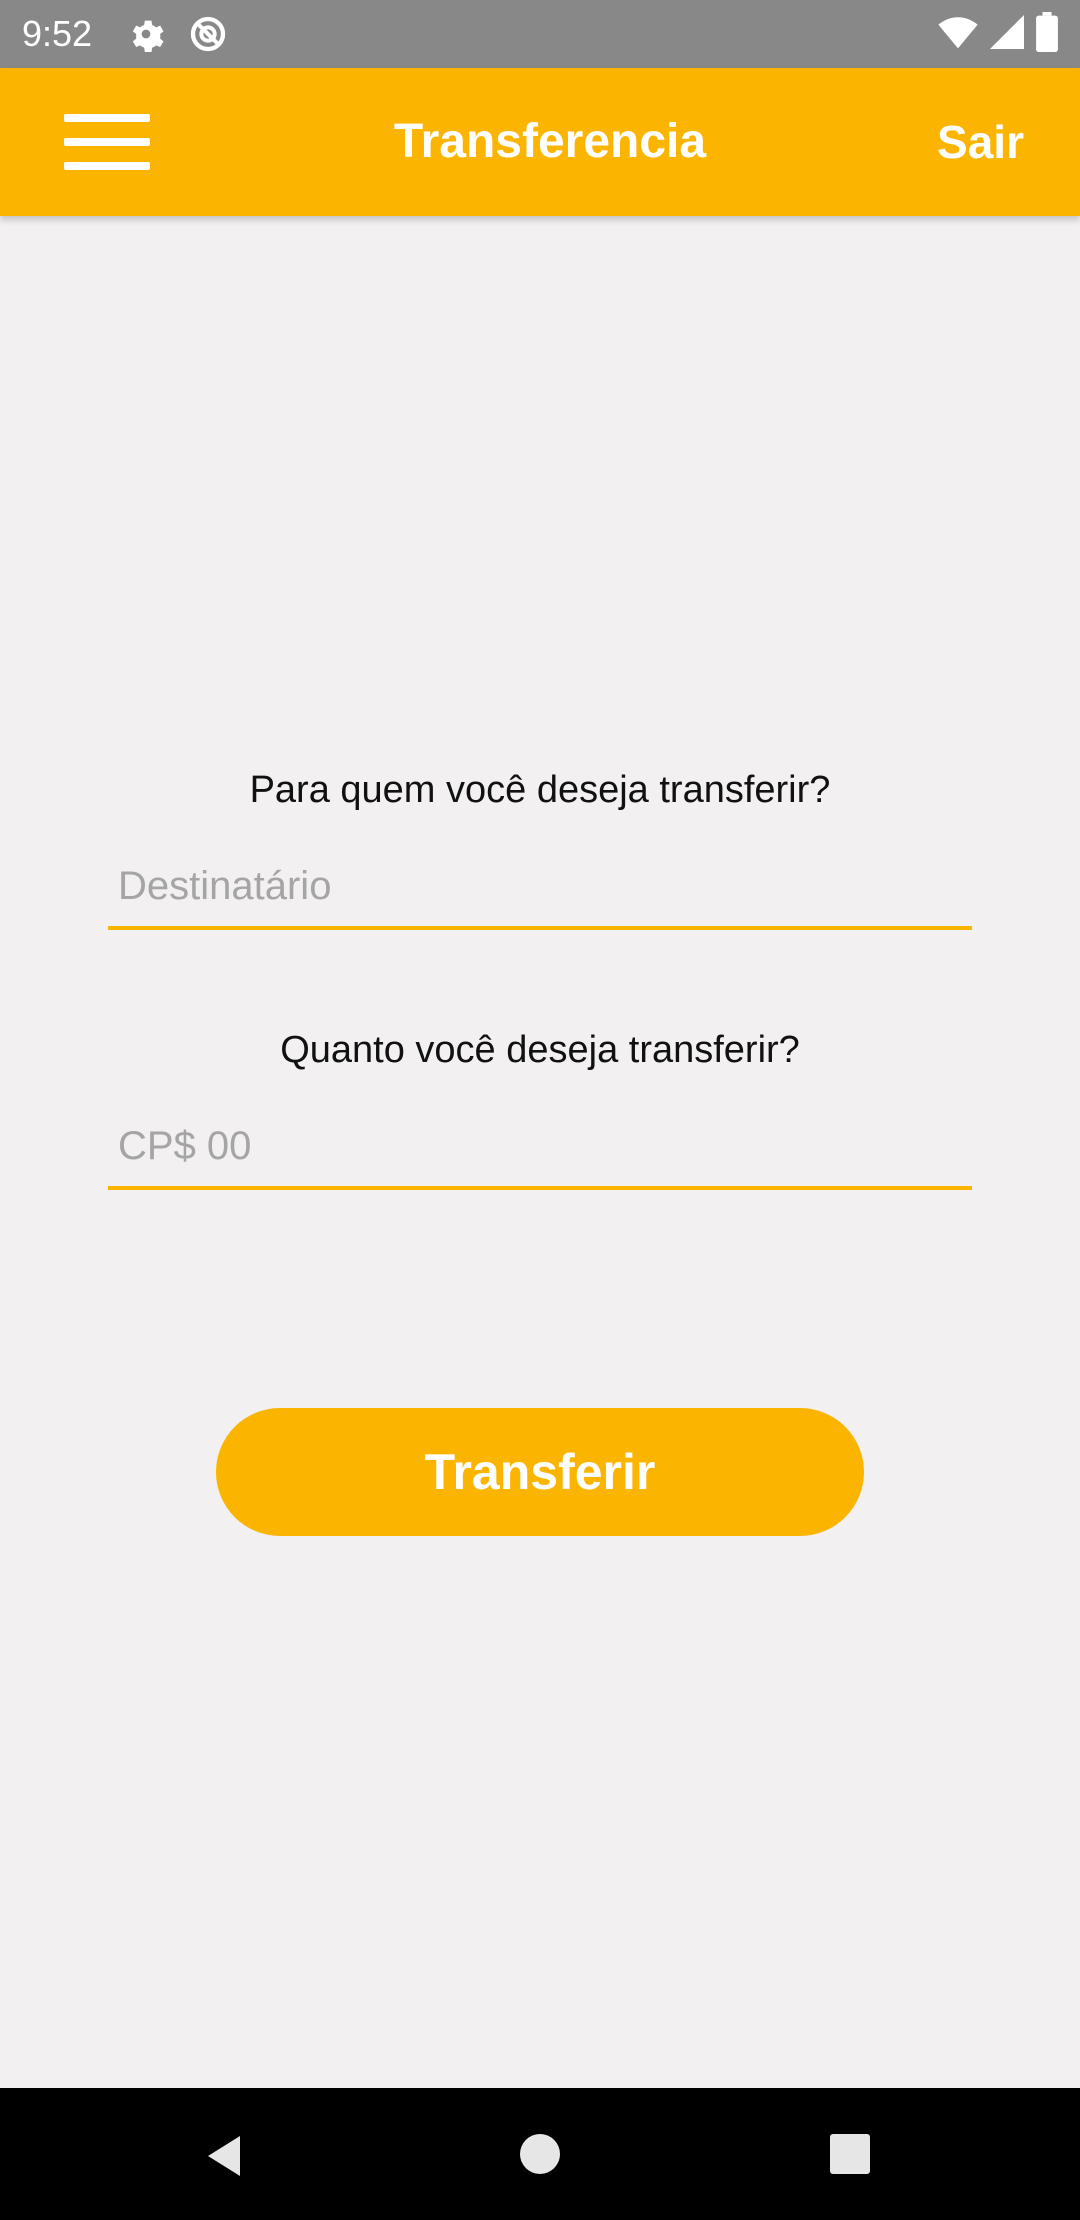  I want to click on status-bar: 9:52, so click(540, 34).